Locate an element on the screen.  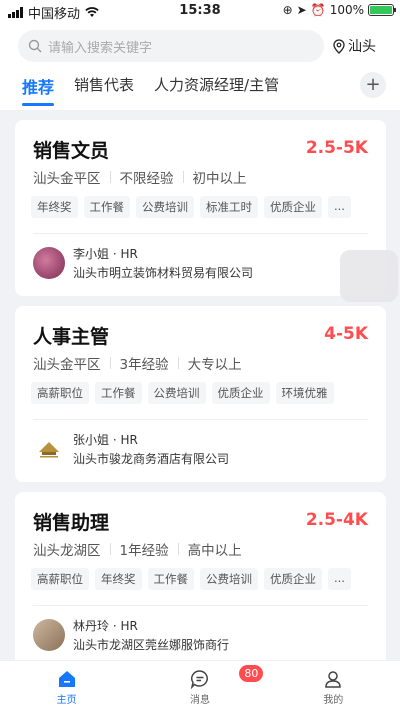
job-education: 高中以上 is located at coordinates (214, 551).